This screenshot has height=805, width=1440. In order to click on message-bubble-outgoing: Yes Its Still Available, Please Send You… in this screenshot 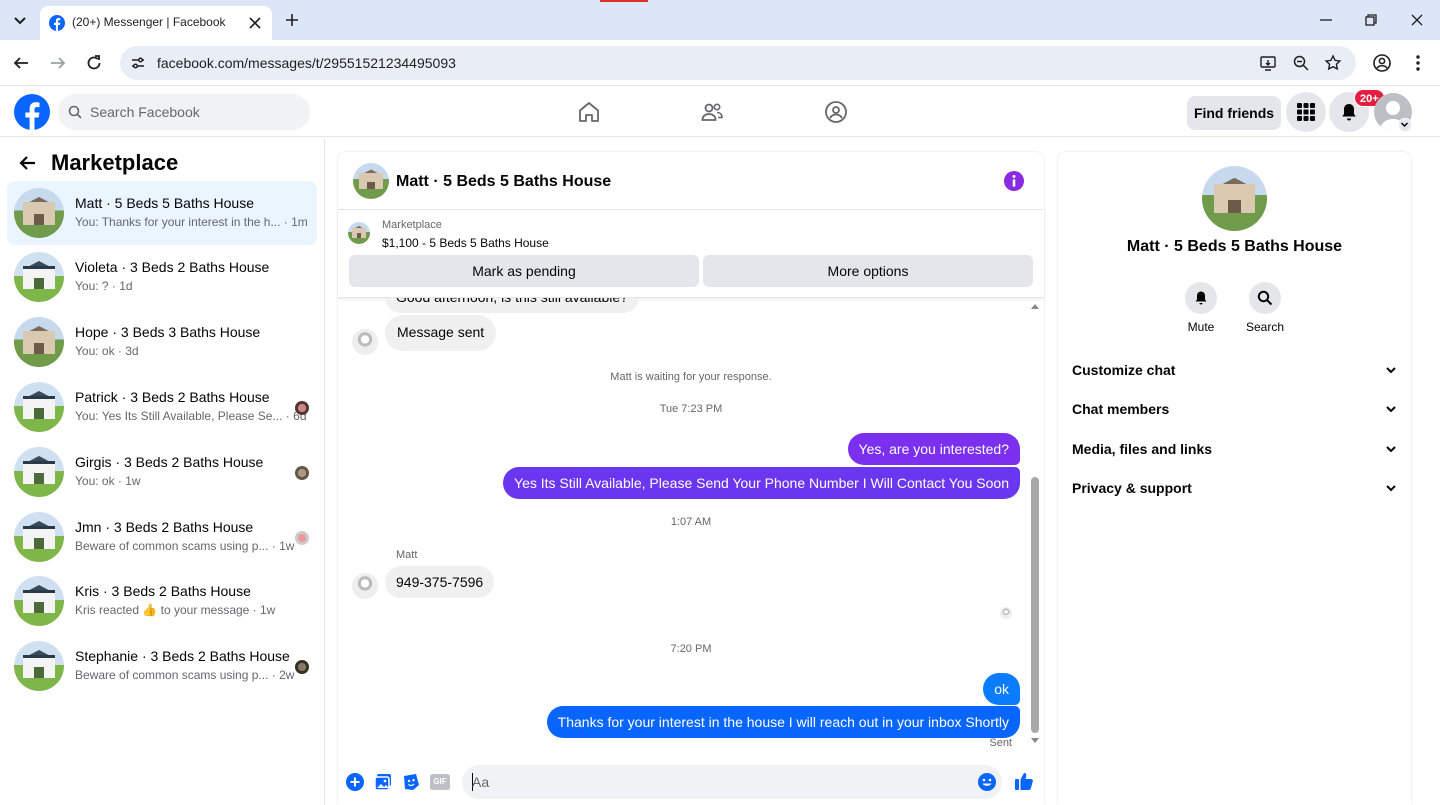, I will do `click(761, 483)`.